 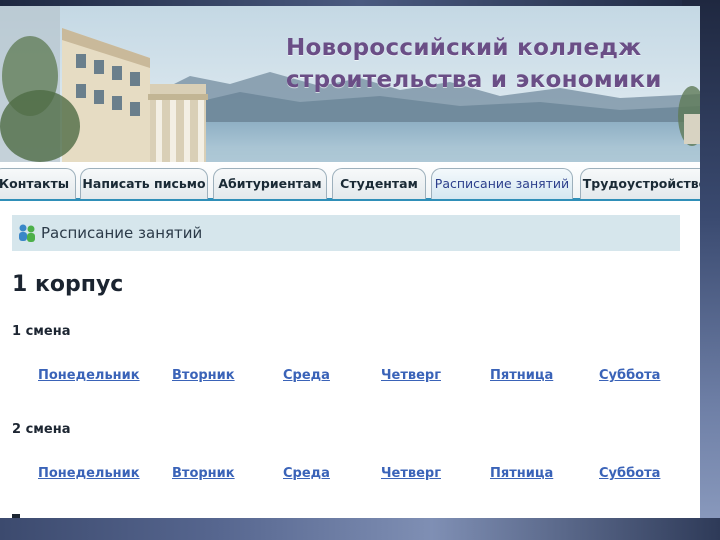 What do you see at coordinates (16, 516) in the screenshot?
I see `cut-off-text` at bounding box center [16, 516].